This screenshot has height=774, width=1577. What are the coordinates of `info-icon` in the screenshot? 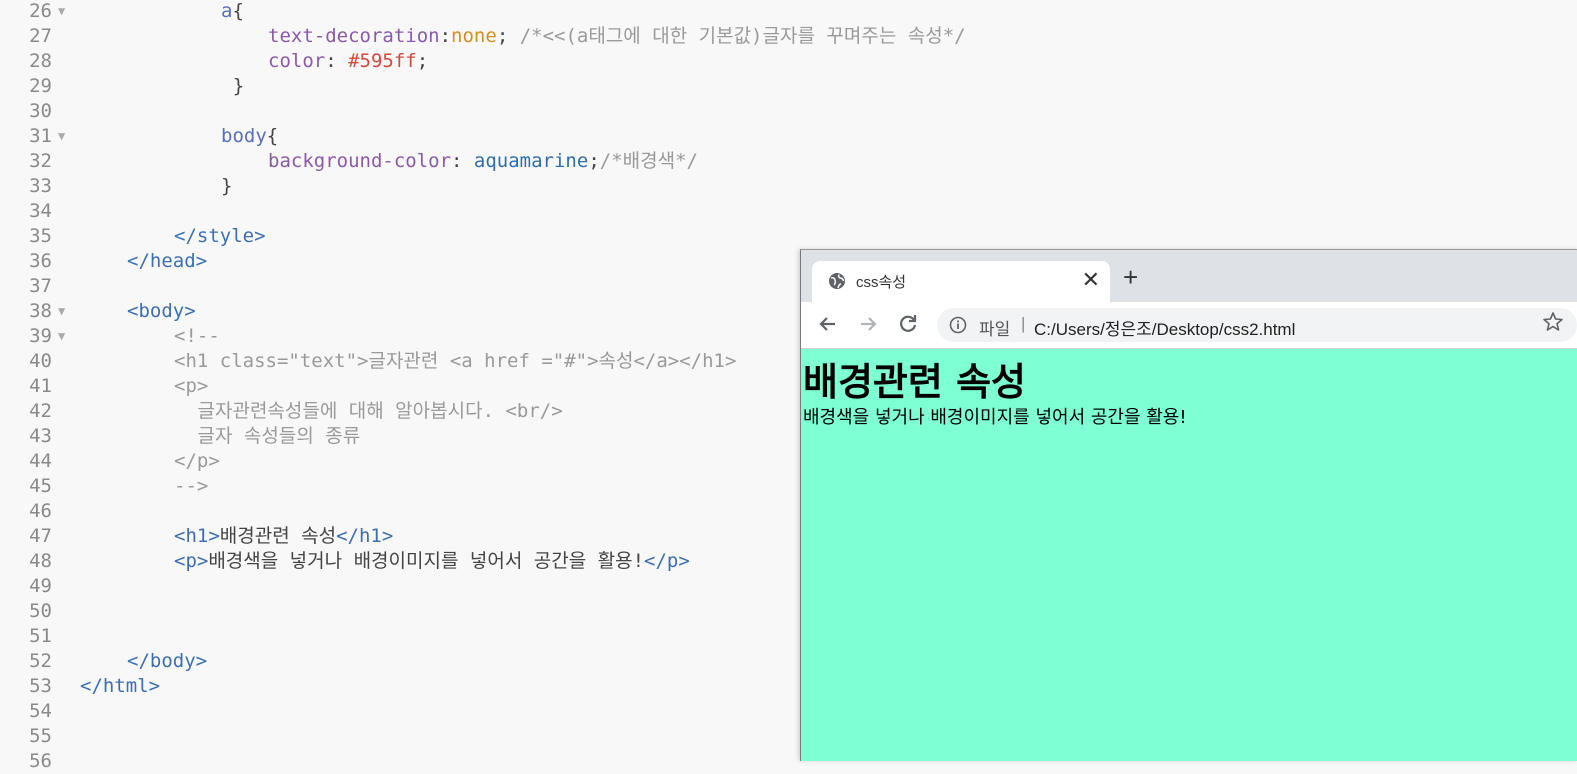 It's located at (958, 325).